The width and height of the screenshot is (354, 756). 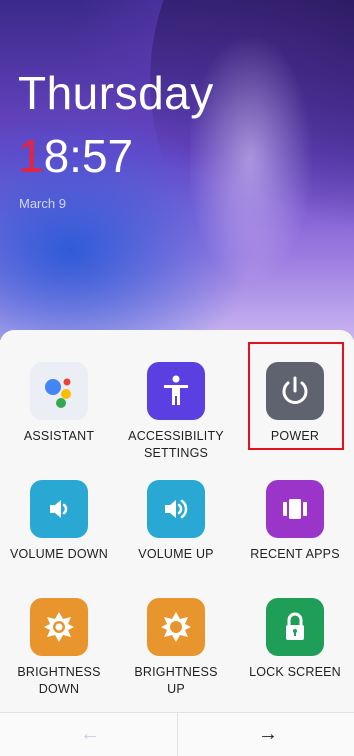 I want to click on recent-apps-icon, so click(x=295, y=509).